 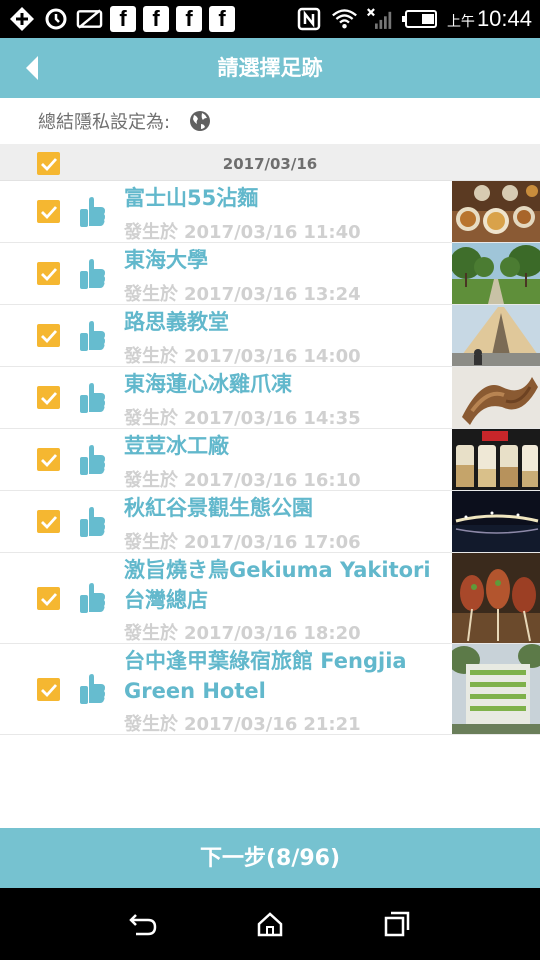 What do you see at coordinates (496, 598) in the screenshot?
I see `yakitori-photo` at bounding box center [496, 598].